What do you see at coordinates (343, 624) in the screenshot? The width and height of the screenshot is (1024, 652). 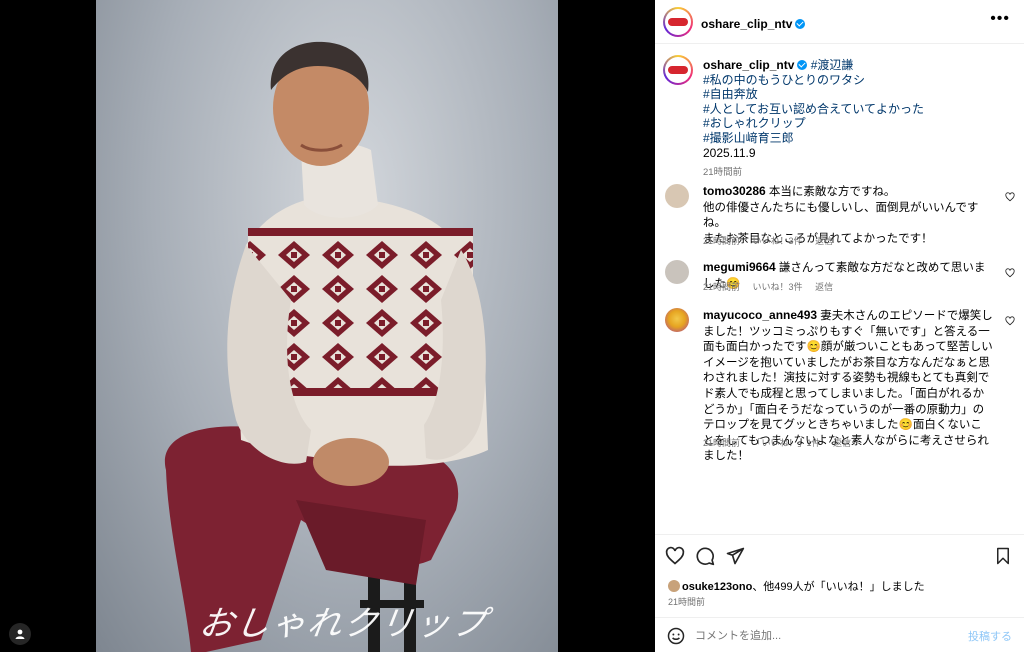 I see `brand-signature: おしゃれクリップ` at bounding box center [343, 624].